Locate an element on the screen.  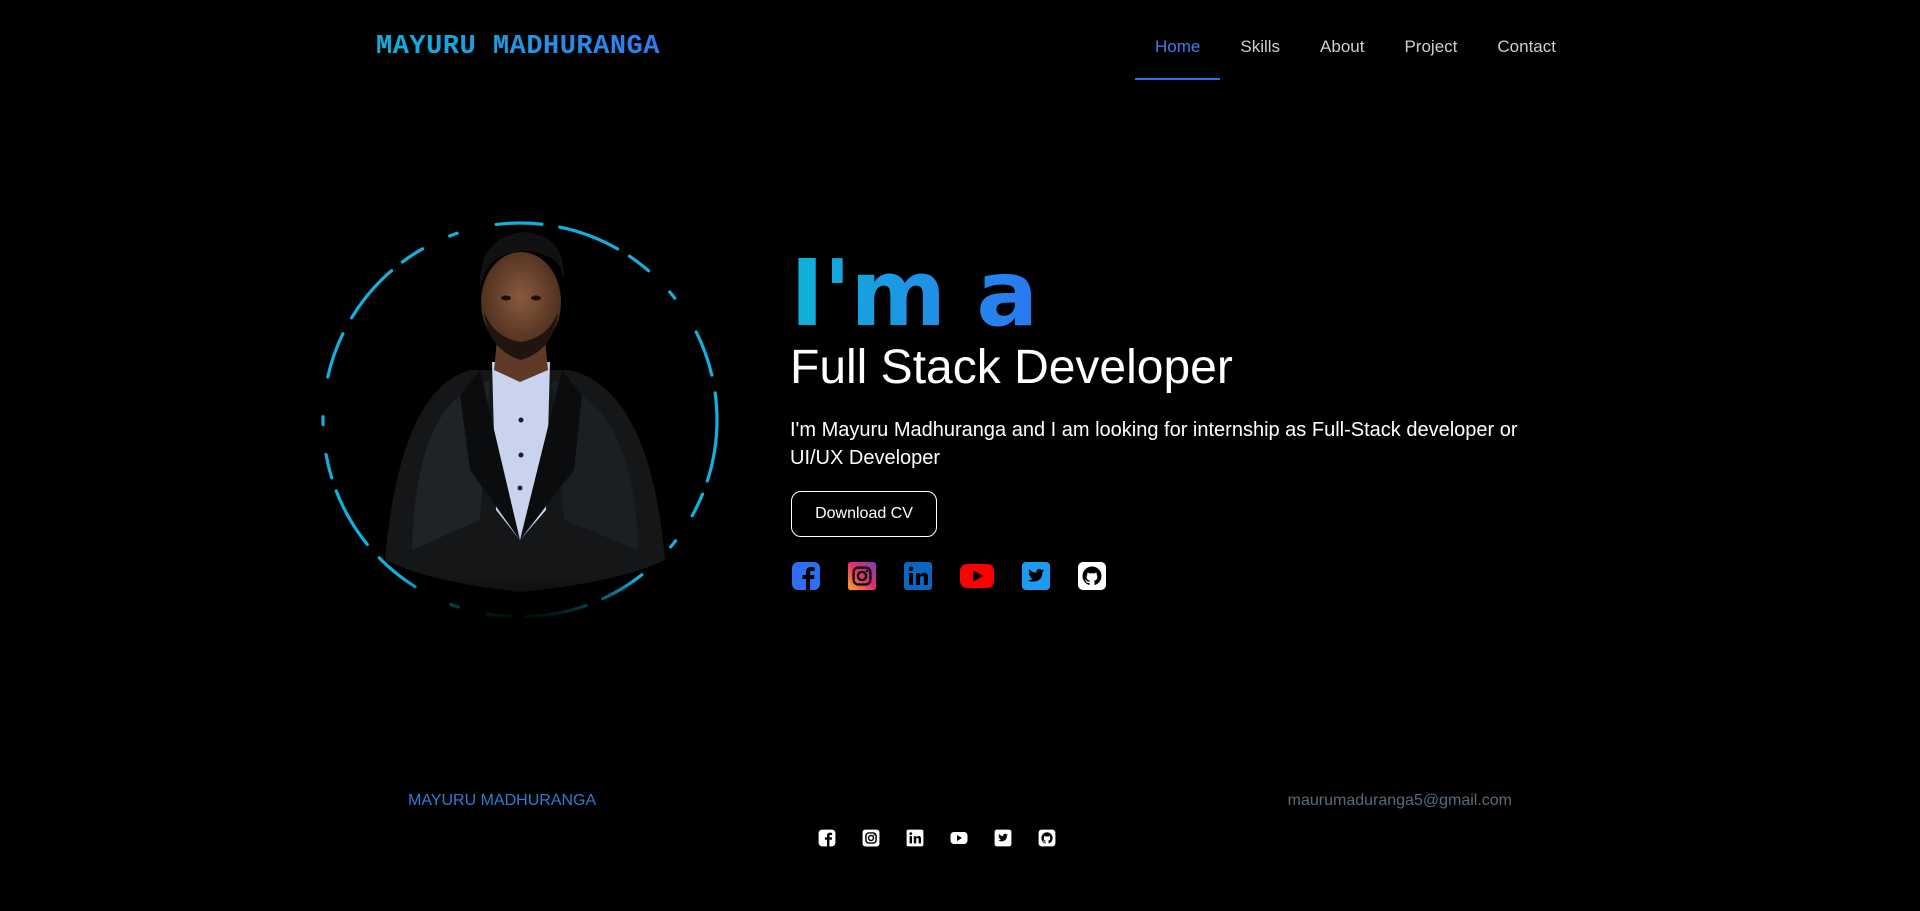
facebook-icon is located at coordinates (806, 576).